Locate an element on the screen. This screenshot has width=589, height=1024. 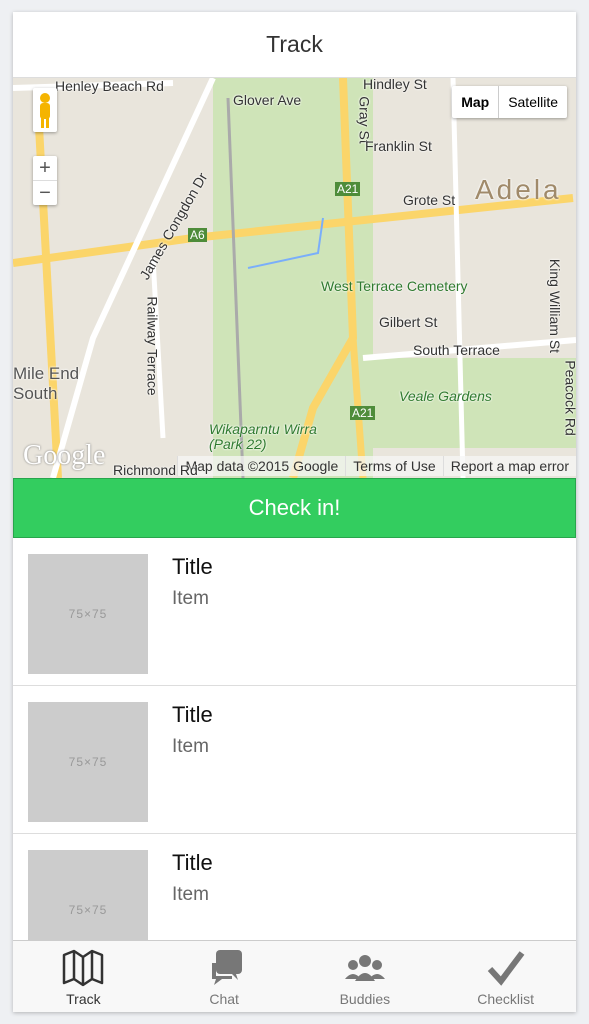
map-label: Peacock Rd is located at coordinates (569, 398).